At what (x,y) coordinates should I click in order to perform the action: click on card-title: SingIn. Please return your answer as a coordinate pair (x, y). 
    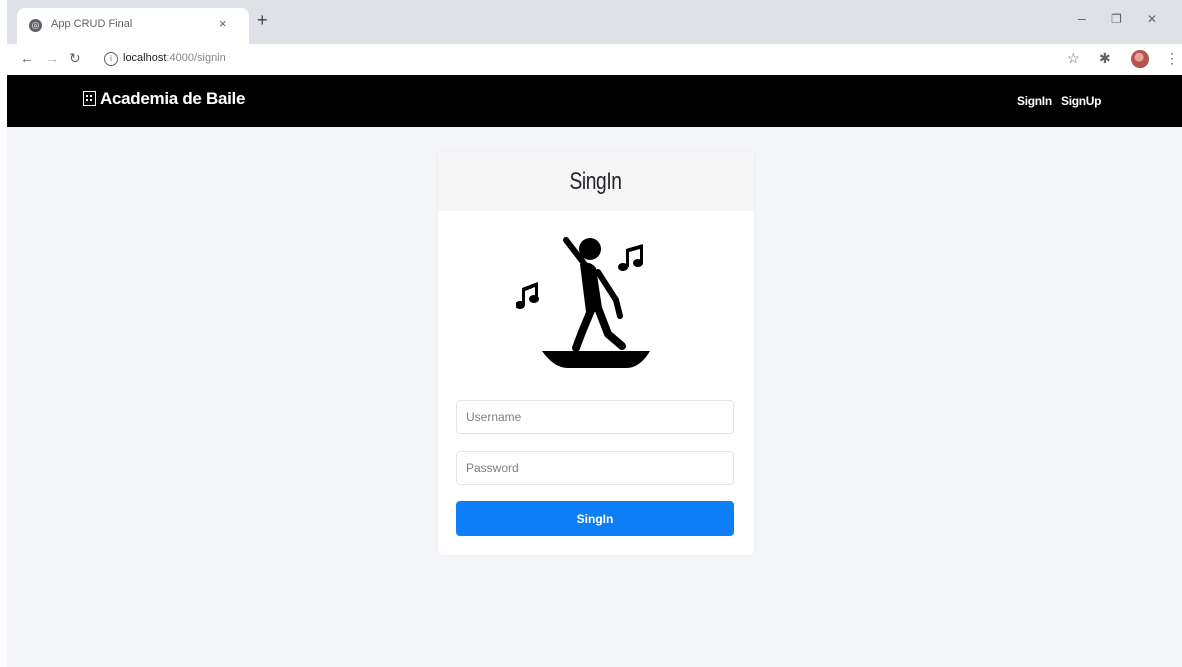
    Looking at the image, I should click on (596, 181).